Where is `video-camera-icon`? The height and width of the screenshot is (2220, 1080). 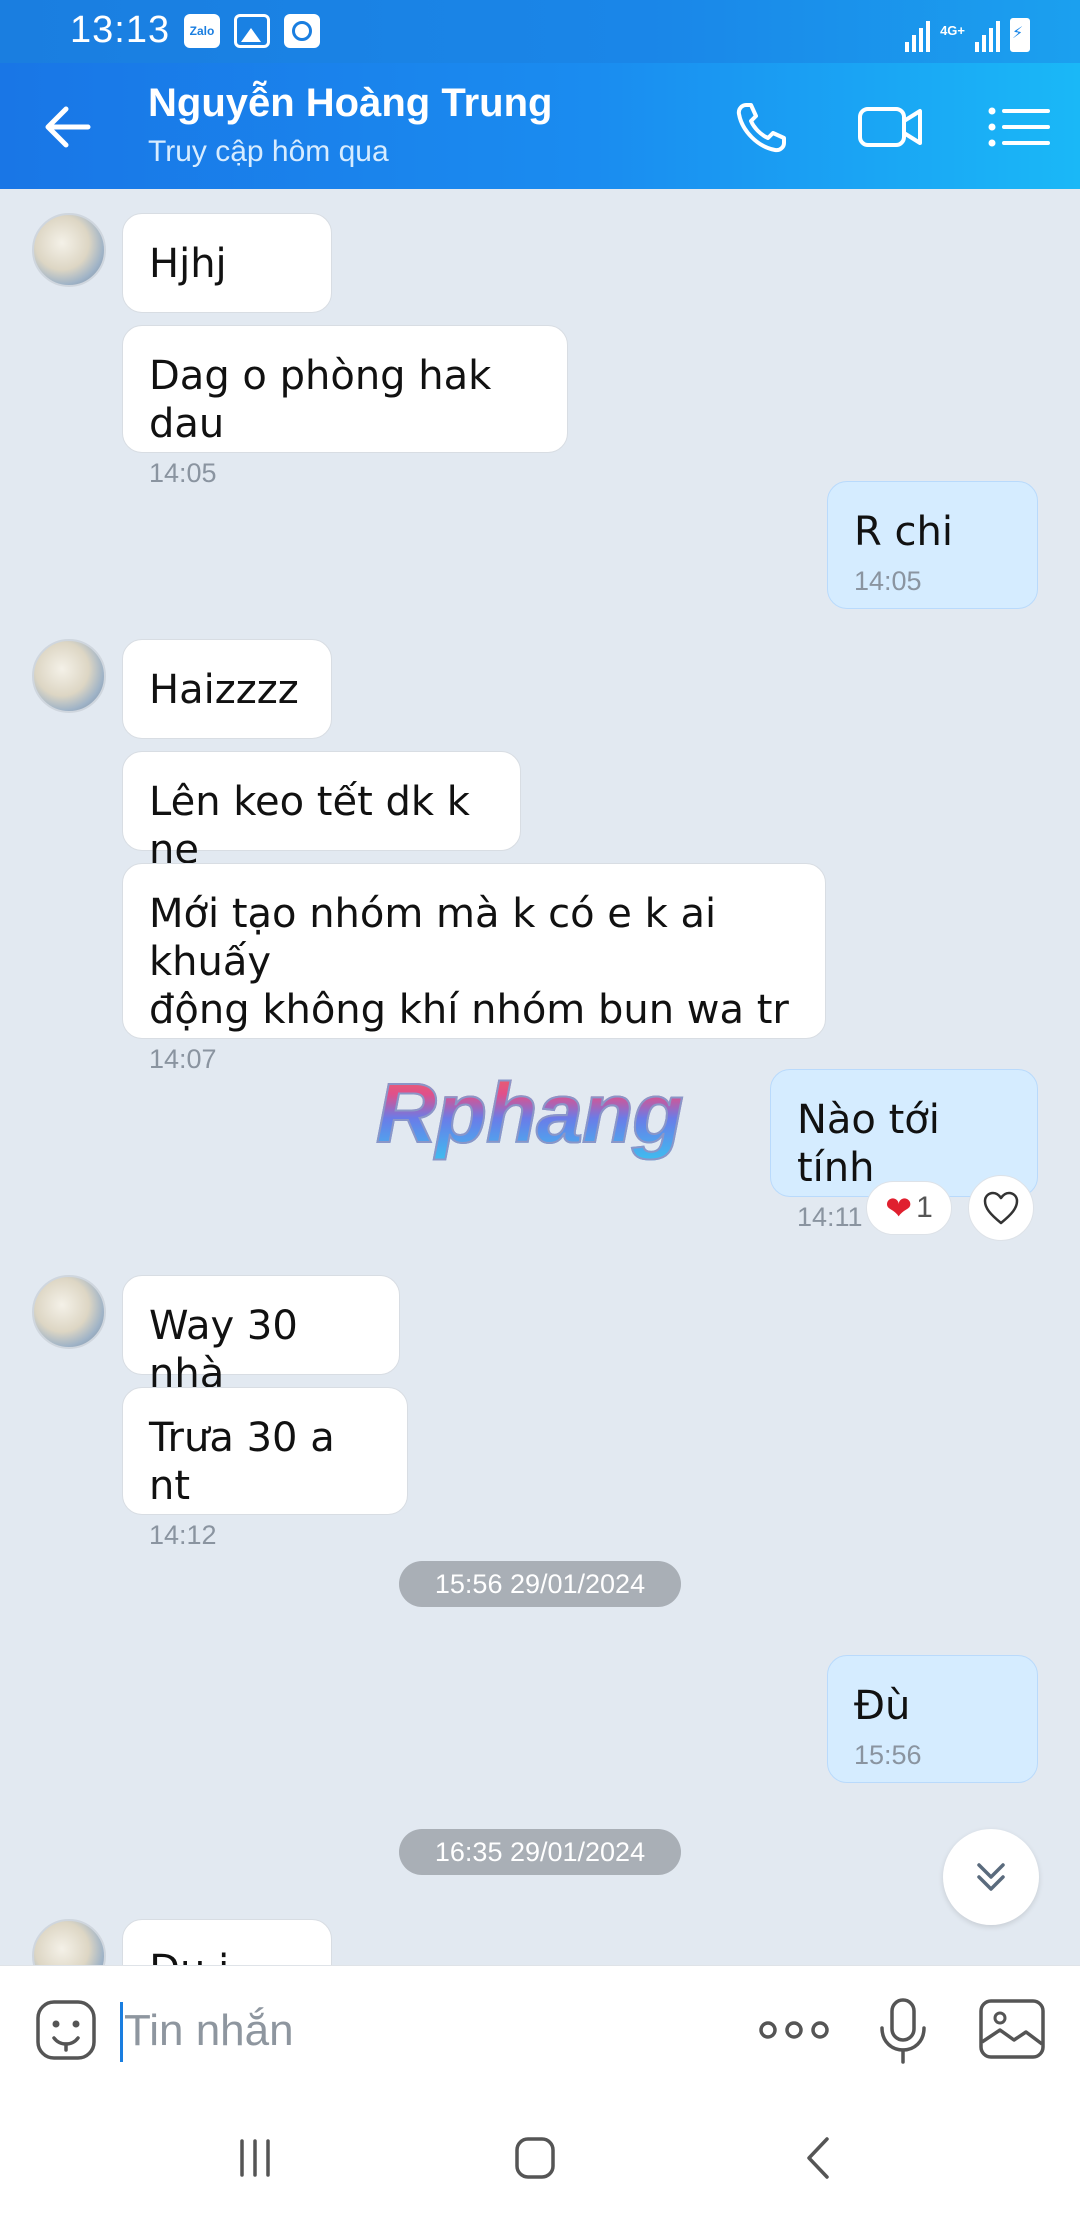
video-camera-icon is located at coordinates (890, 127).